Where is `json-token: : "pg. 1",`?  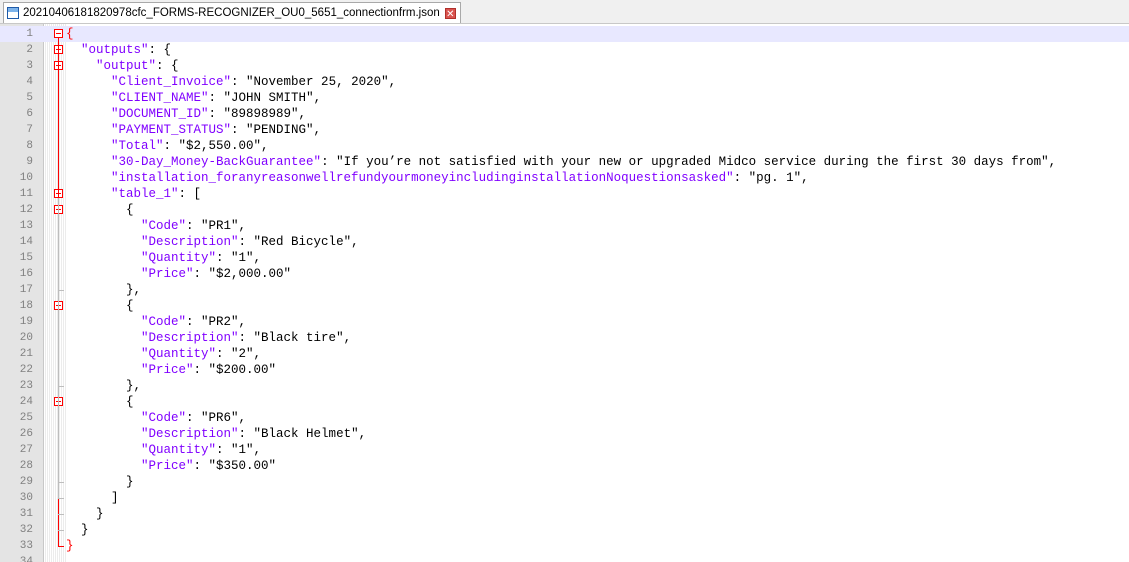 json-token: : "pg. 1", is located at coordinates (771, 178).